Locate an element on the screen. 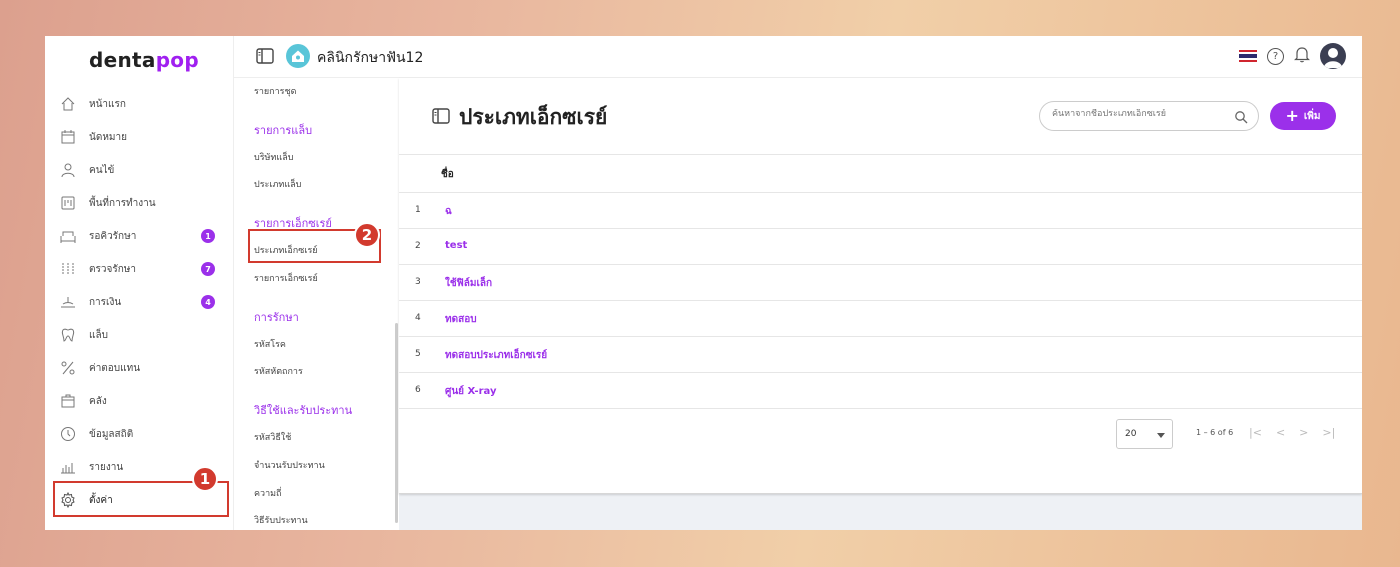  row-name-link: ศูนย์ X-ray is located at coordinates (470, 391).